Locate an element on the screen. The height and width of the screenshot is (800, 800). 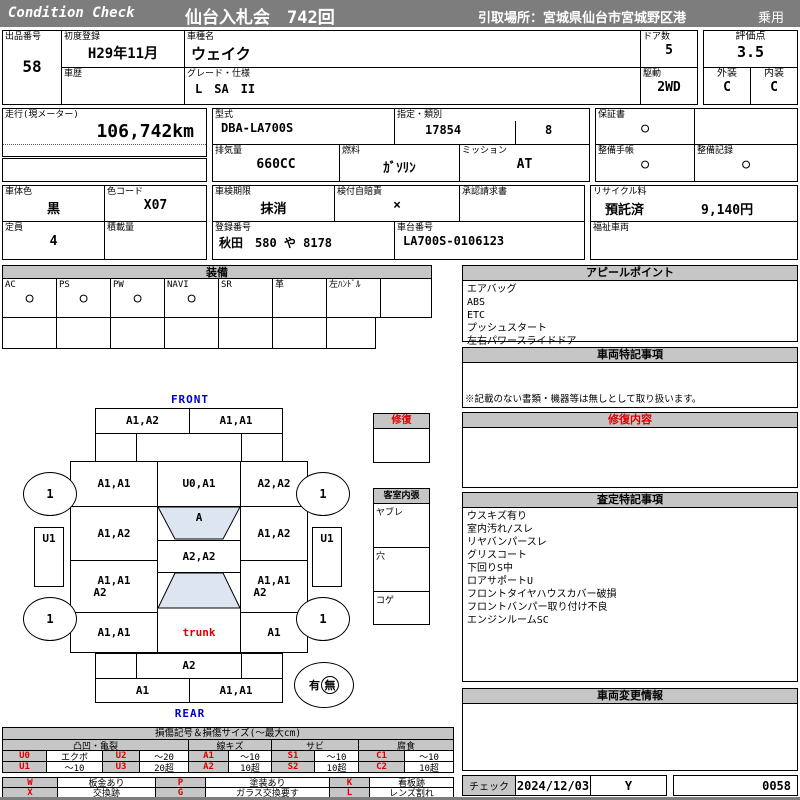
equipment-label: PS is located at coordinates (64, 285).